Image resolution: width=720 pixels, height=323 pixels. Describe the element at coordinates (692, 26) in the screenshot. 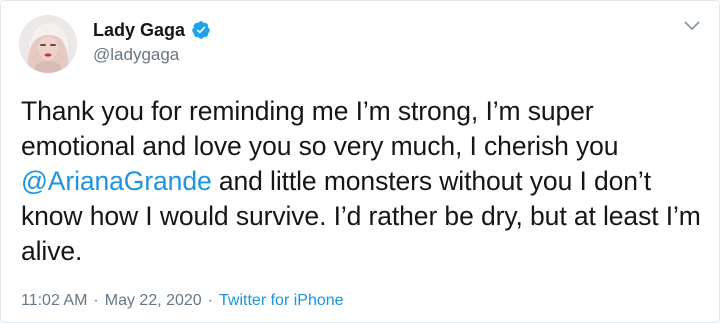

I see `chevron-down-icon` at that location.